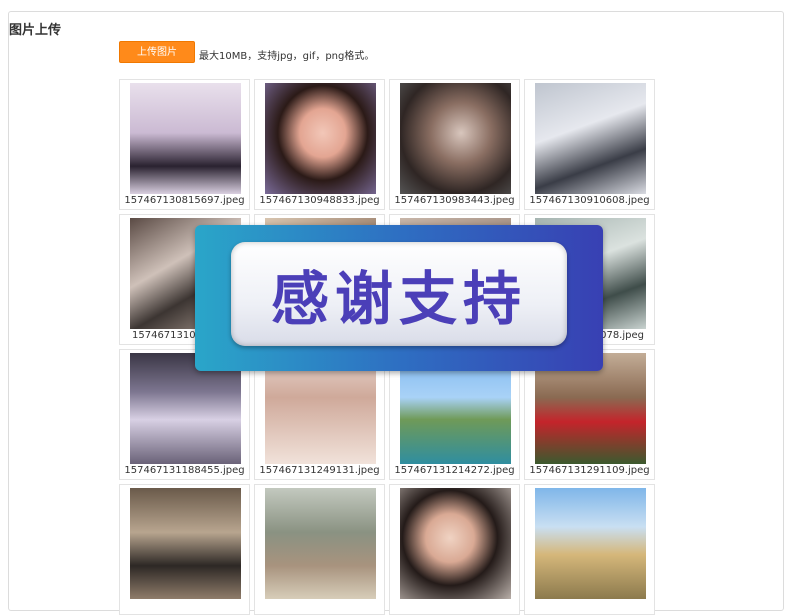 Image resolution: width=800 pixels, height=615 pixels. Describe the element at coordinates (319, 200) in the screenshot. I see `image-filename: 157467130948833.jpeg` at that location.